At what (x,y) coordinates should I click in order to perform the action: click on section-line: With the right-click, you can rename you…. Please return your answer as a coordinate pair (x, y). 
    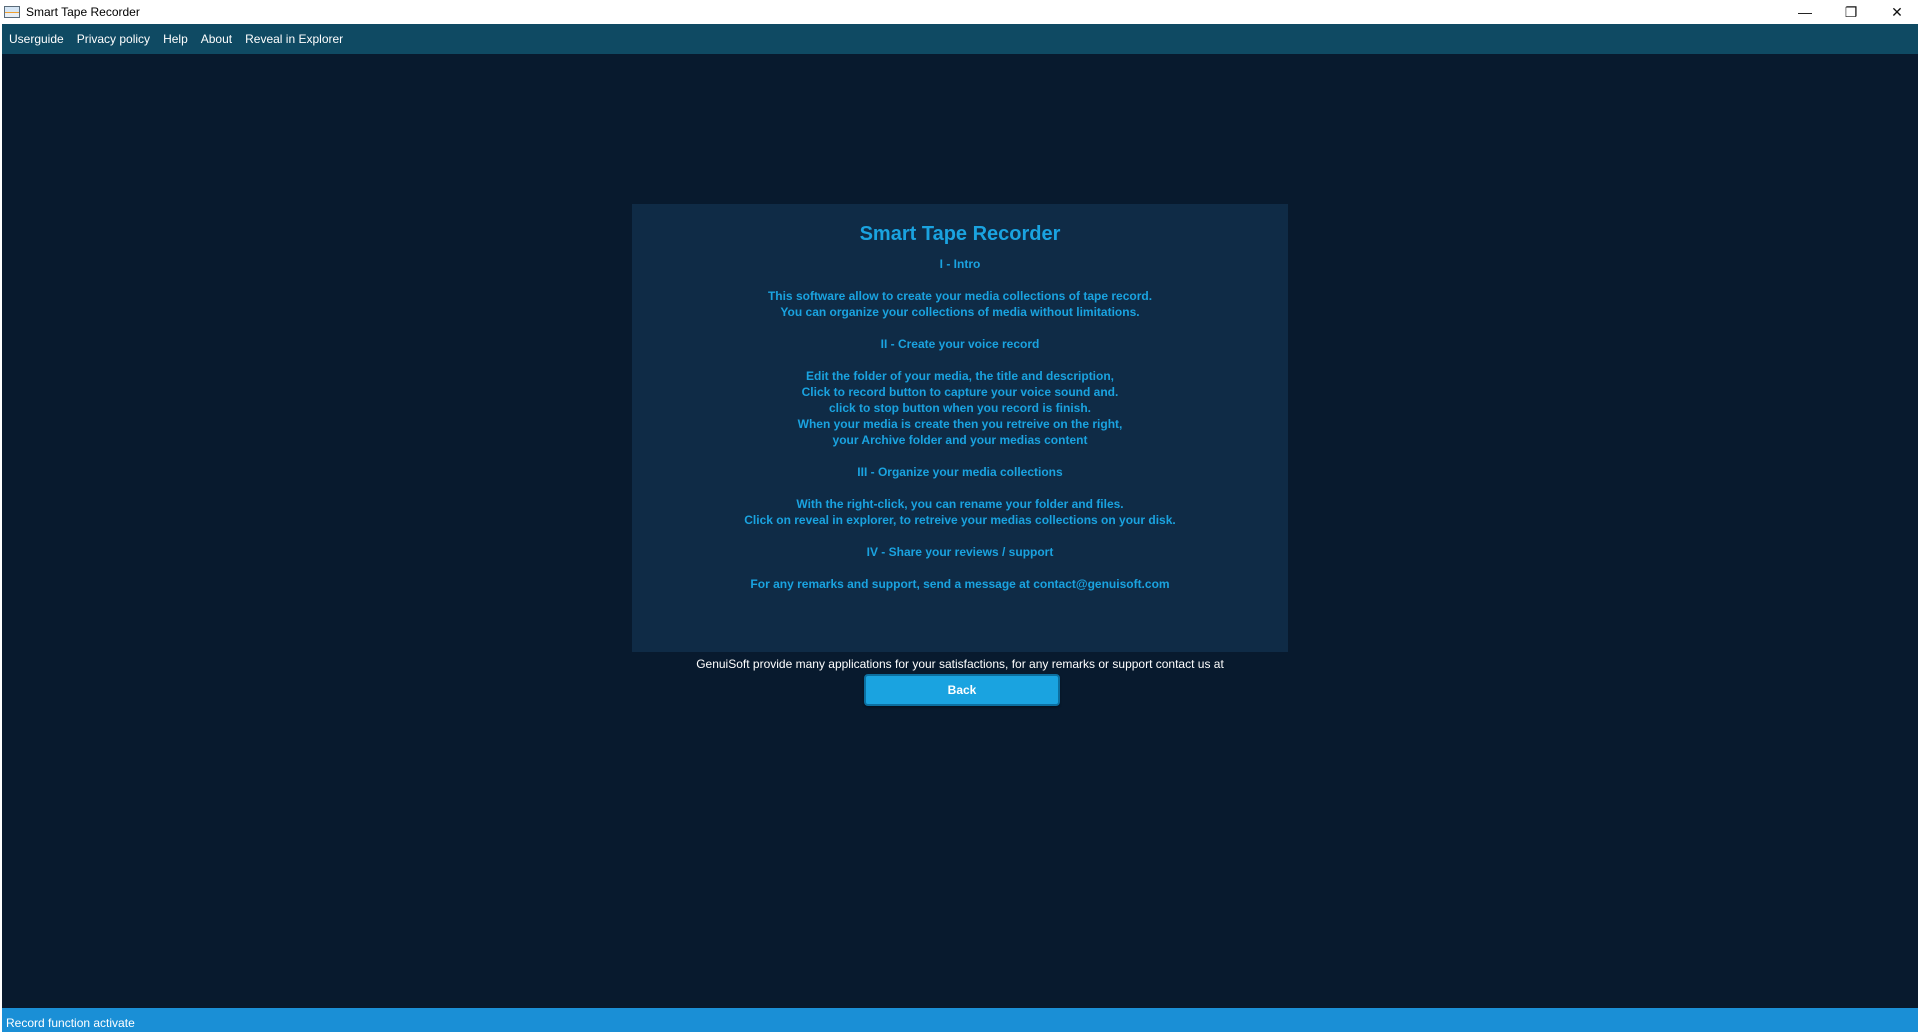
    Looking at the image, I should click on (960, 504).